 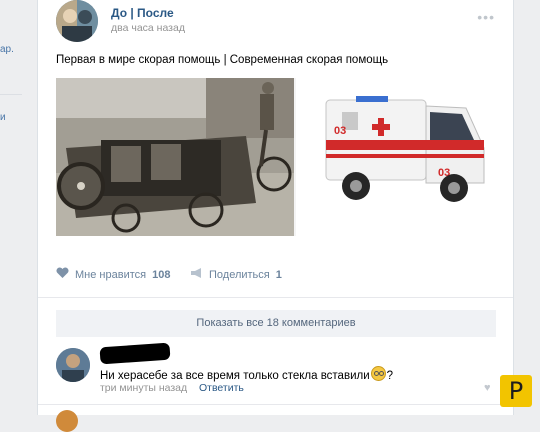 What do you see at coordinates (487, 388) in the screenshot?
I see `comment-like-icon: ♥` at bounding box center [487, 388].